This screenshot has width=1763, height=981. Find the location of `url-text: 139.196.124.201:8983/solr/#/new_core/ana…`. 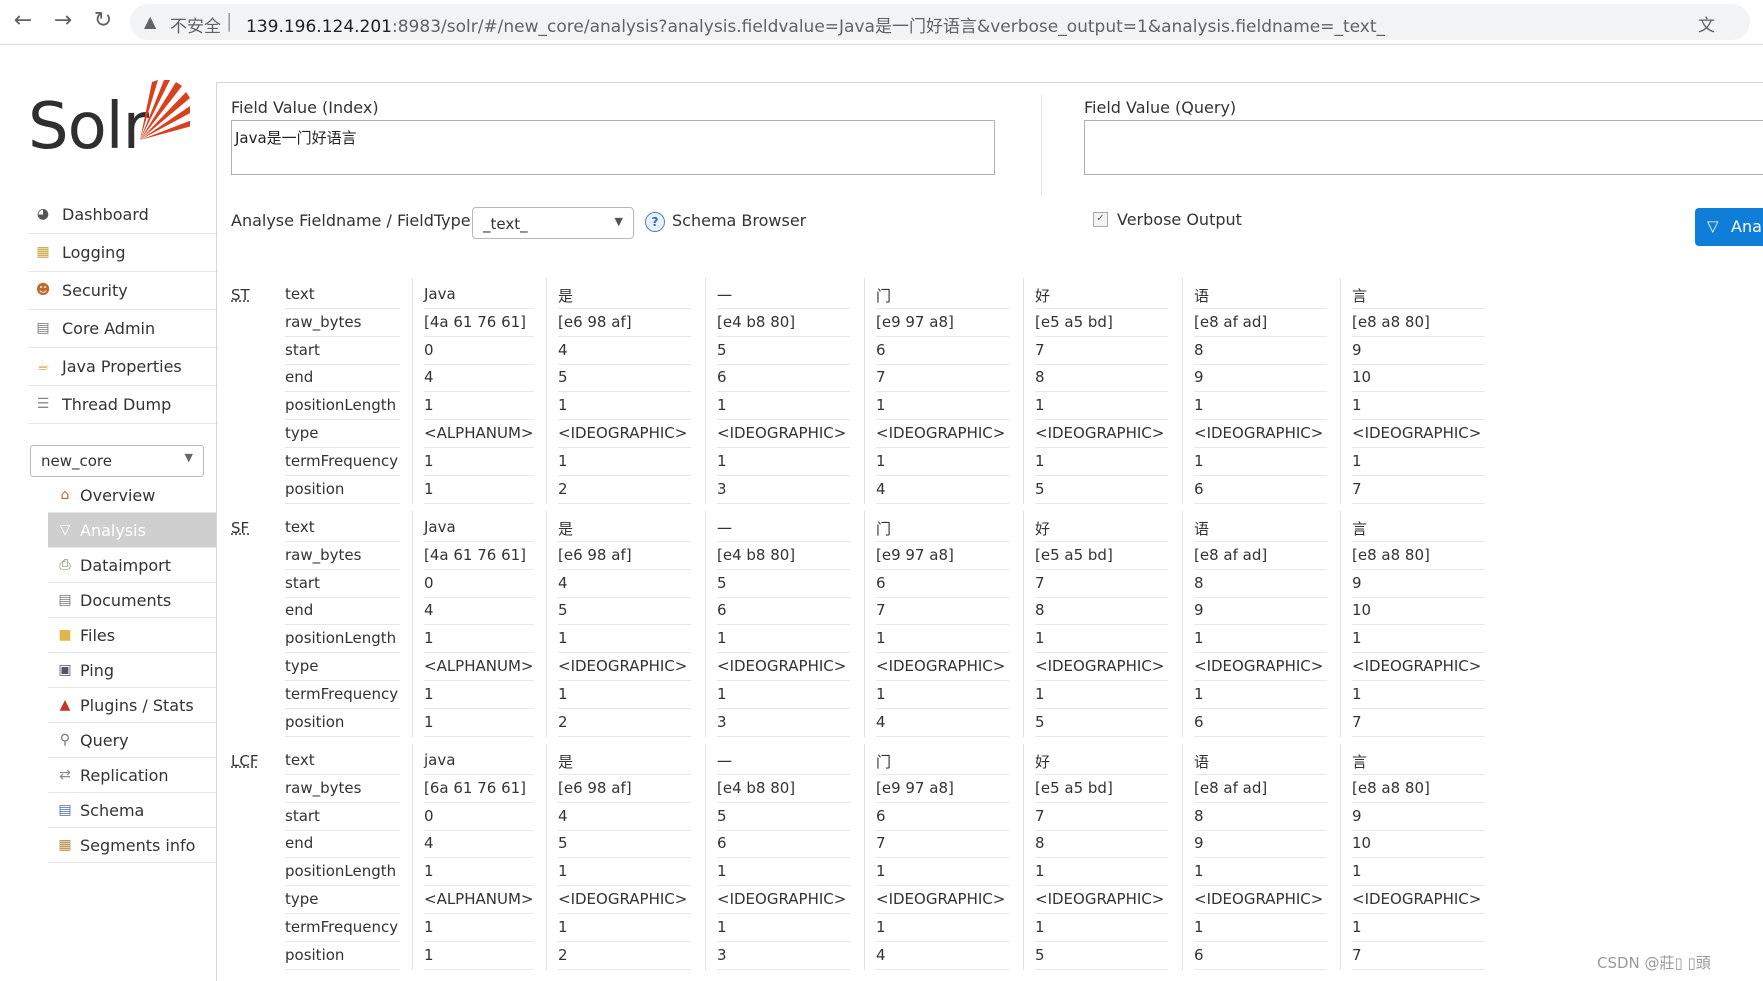

url-text: 139.196.124.201:8983/solr/#/new_core/ana… is located at coordinates (815, 24).